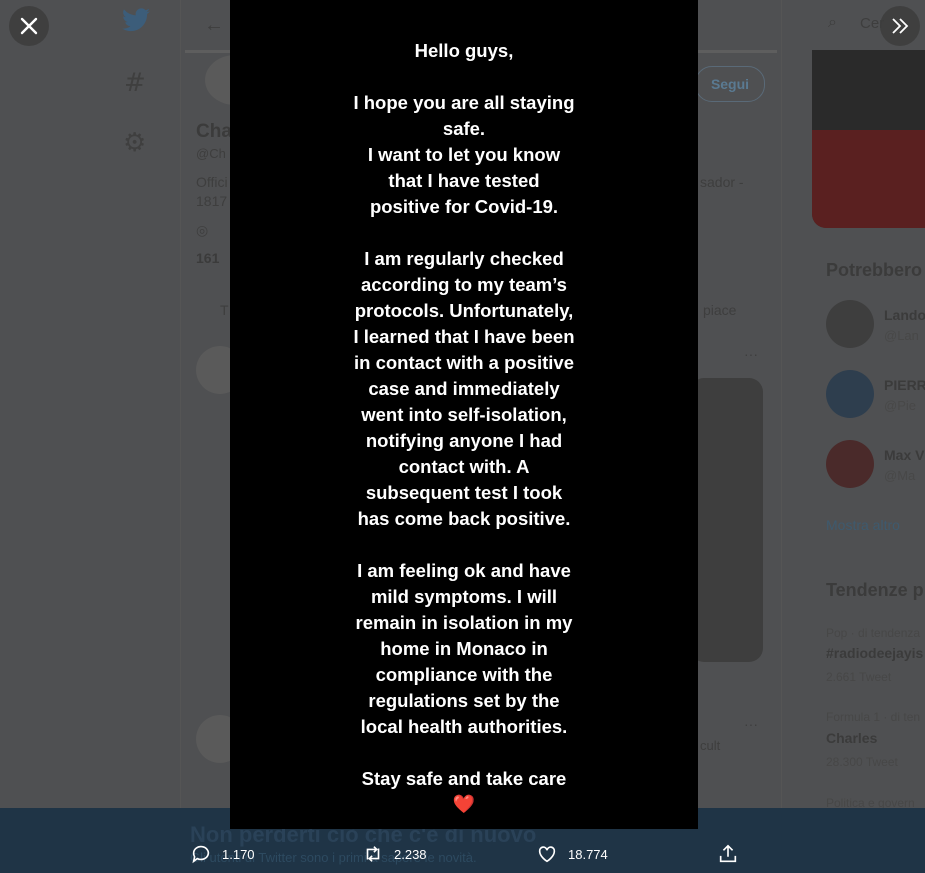  What do you see at coordinates (862, 762) in the screenshot?
I see `trend-count: 28.300 Tweet` at bounding box center [862, 762].